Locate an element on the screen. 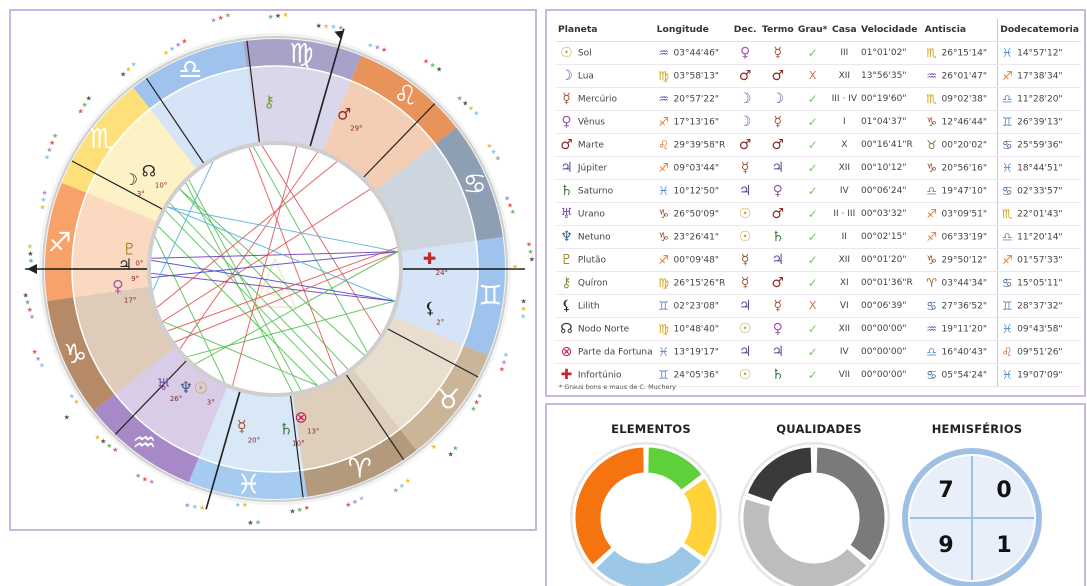 This screenshot has width=1087, height=586. grade-cell: ✓ is located at coordinates (812, 329).